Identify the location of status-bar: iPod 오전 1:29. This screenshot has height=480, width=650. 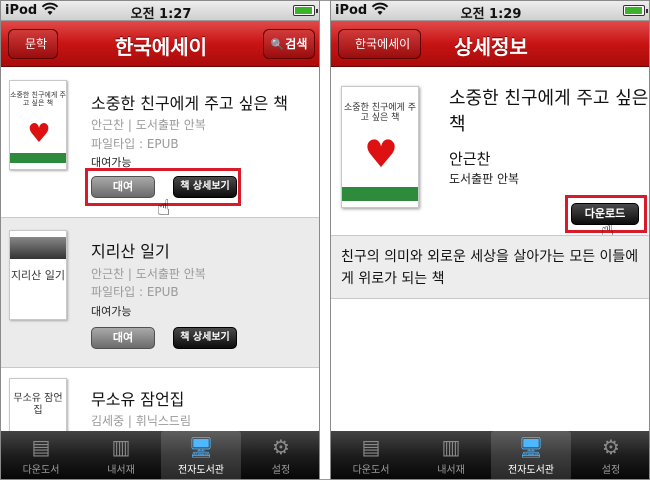
(490, 11).